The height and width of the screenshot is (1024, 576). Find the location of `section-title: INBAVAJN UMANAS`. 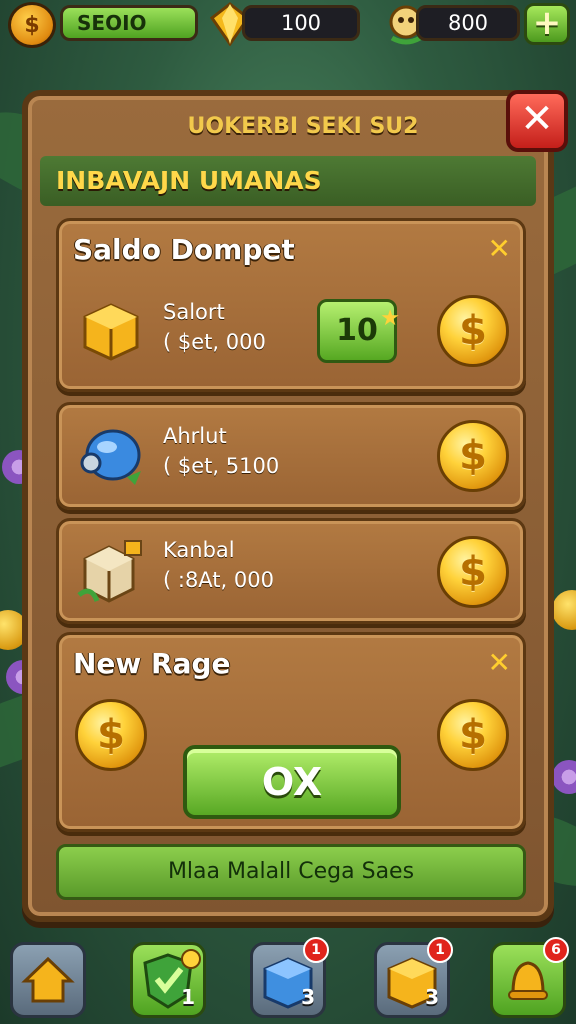

section-title: INBAVAJN UMANAS is located at coordinates (288, 181).